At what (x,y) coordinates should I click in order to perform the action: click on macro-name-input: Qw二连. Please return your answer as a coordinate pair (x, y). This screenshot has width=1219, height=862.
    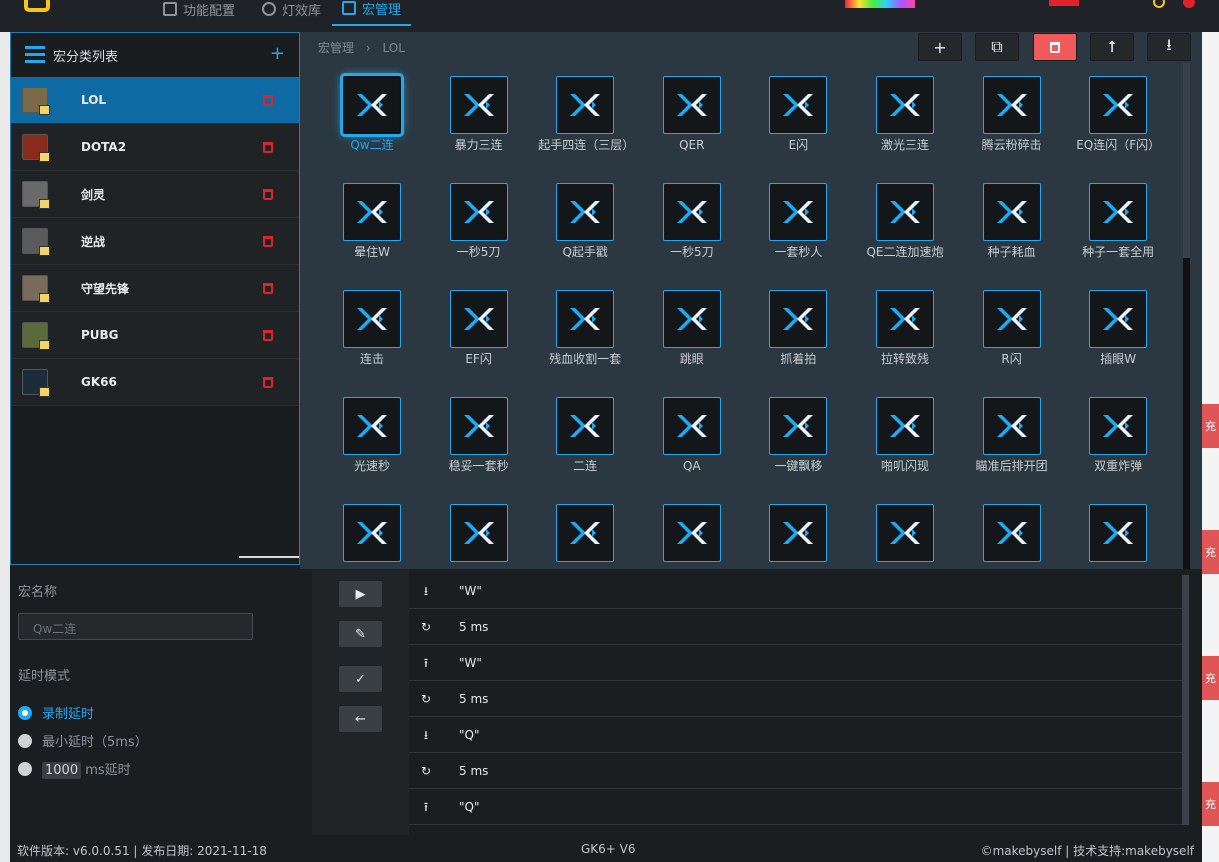
    Looking at the image, I should click on (135, 626).